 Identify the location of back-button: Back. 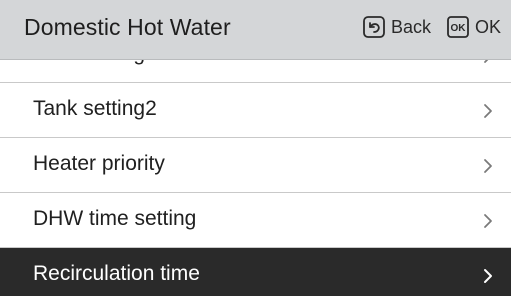
(397, 27).